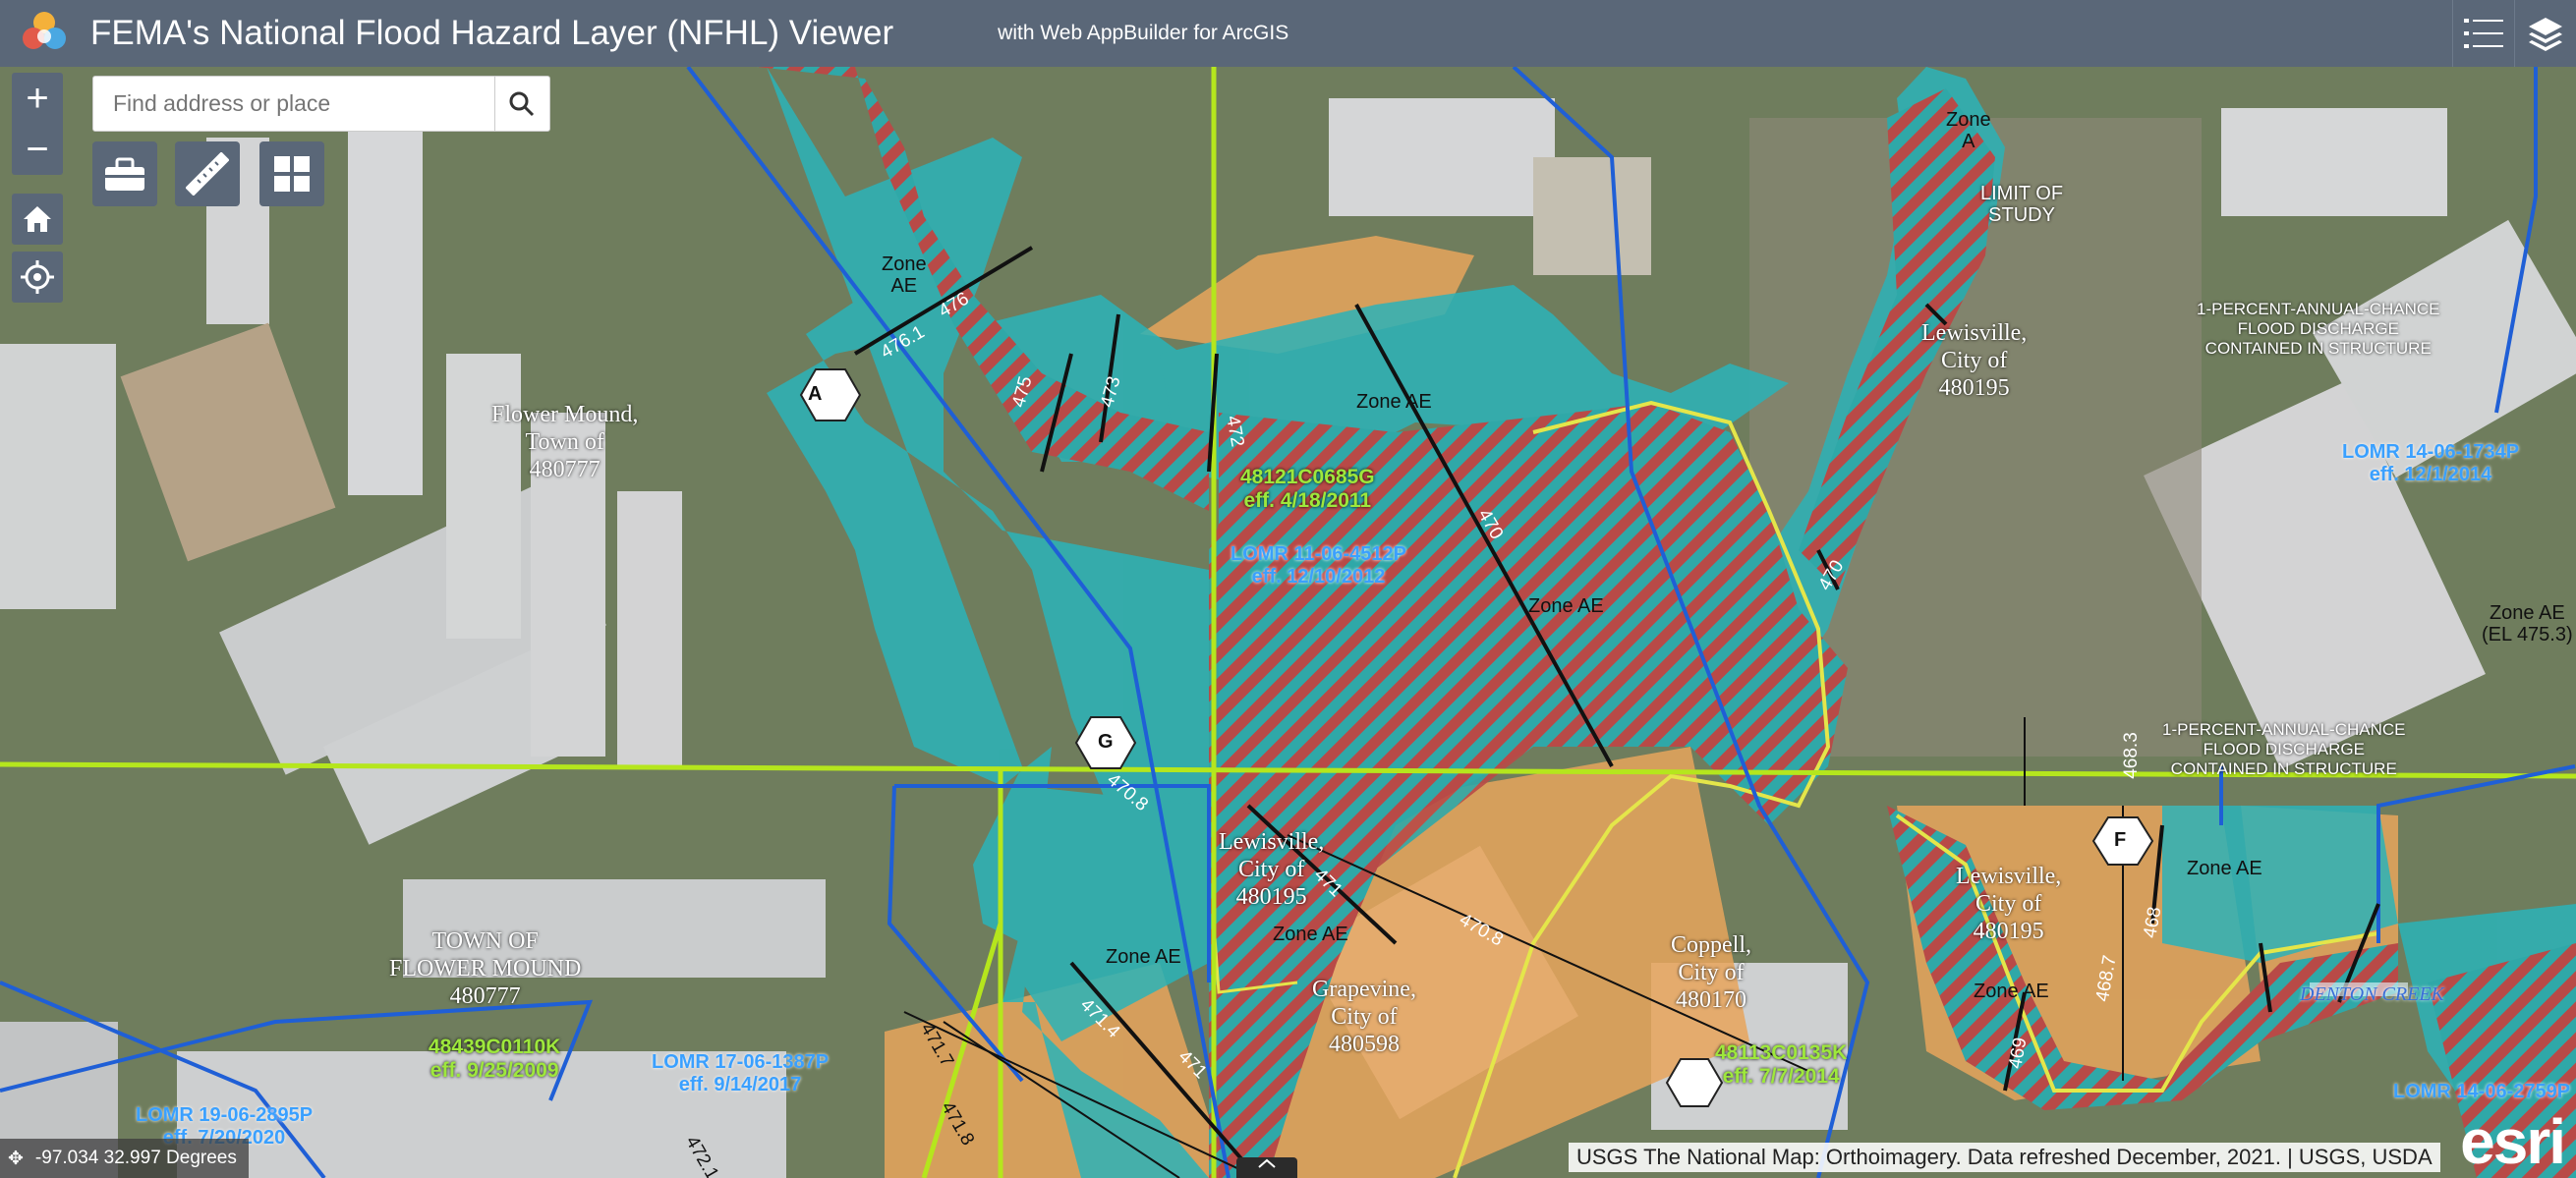 This screenshot has width=2576, height=1178. Describe the element at coordinates (2545, 33) in the screenshot. I see `layers-icon` at that location.